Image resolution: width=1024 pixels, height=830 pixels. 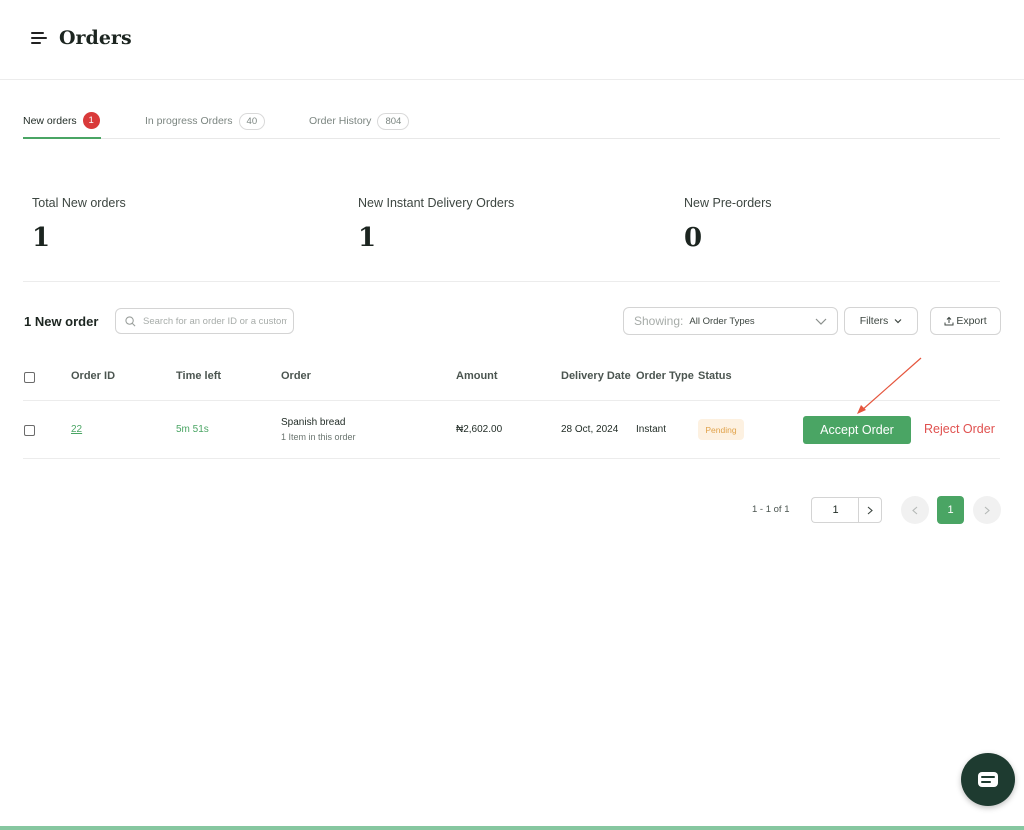 I want to click on chat-launcher-button, so click(x=988, y=779).